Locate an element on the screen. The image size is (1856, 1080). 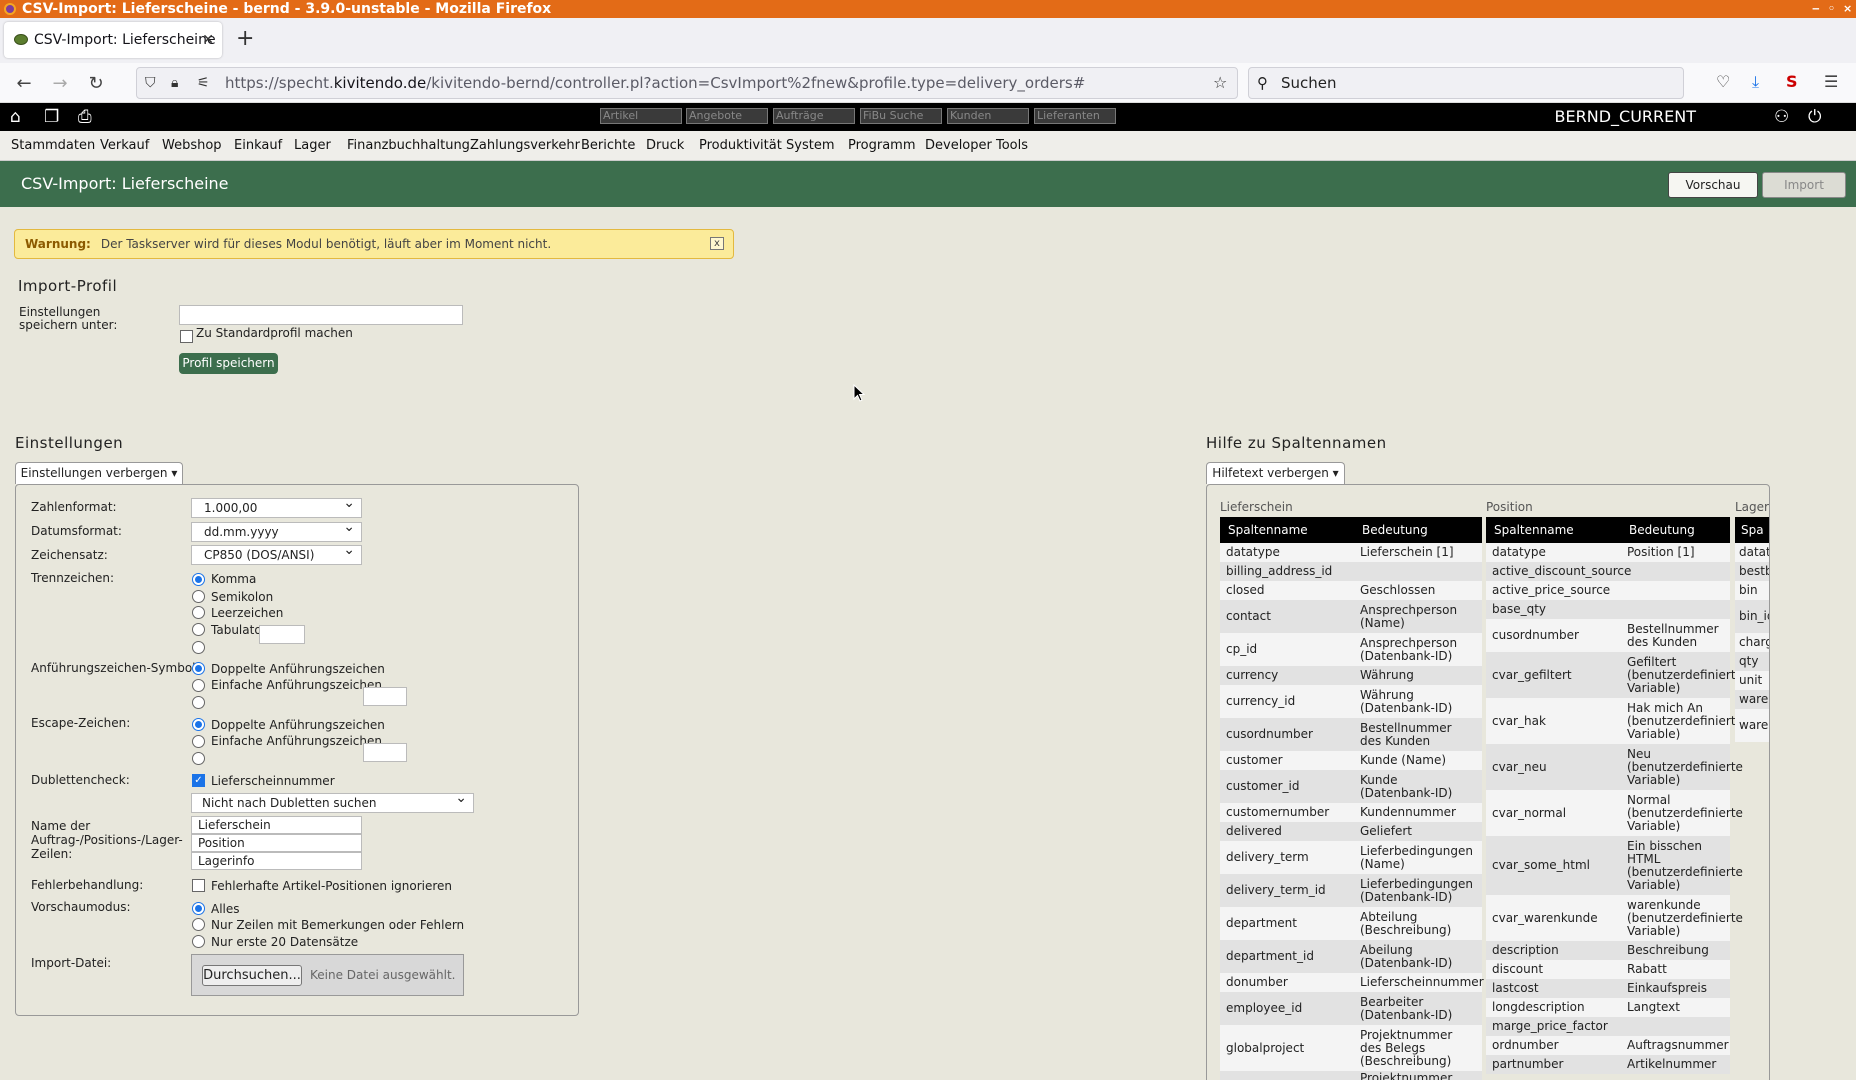
preview-button: Vorschau is located at coordinates (1713, 185).